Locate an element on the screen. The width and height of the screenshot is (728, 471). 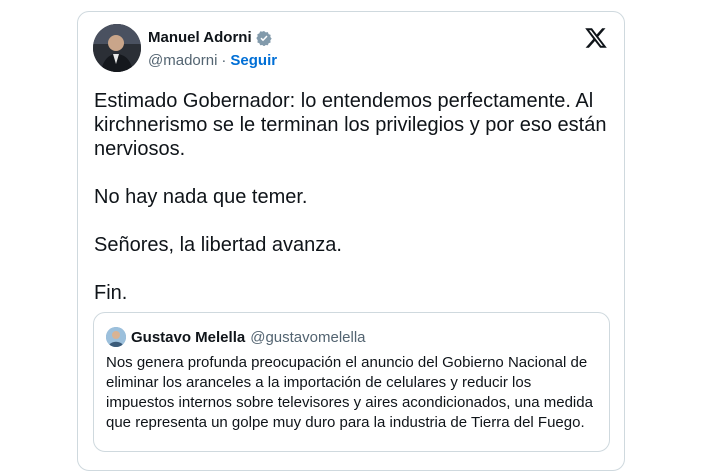
quoted-author-name: Gustavo Melella is located at coordinates (188, 337).